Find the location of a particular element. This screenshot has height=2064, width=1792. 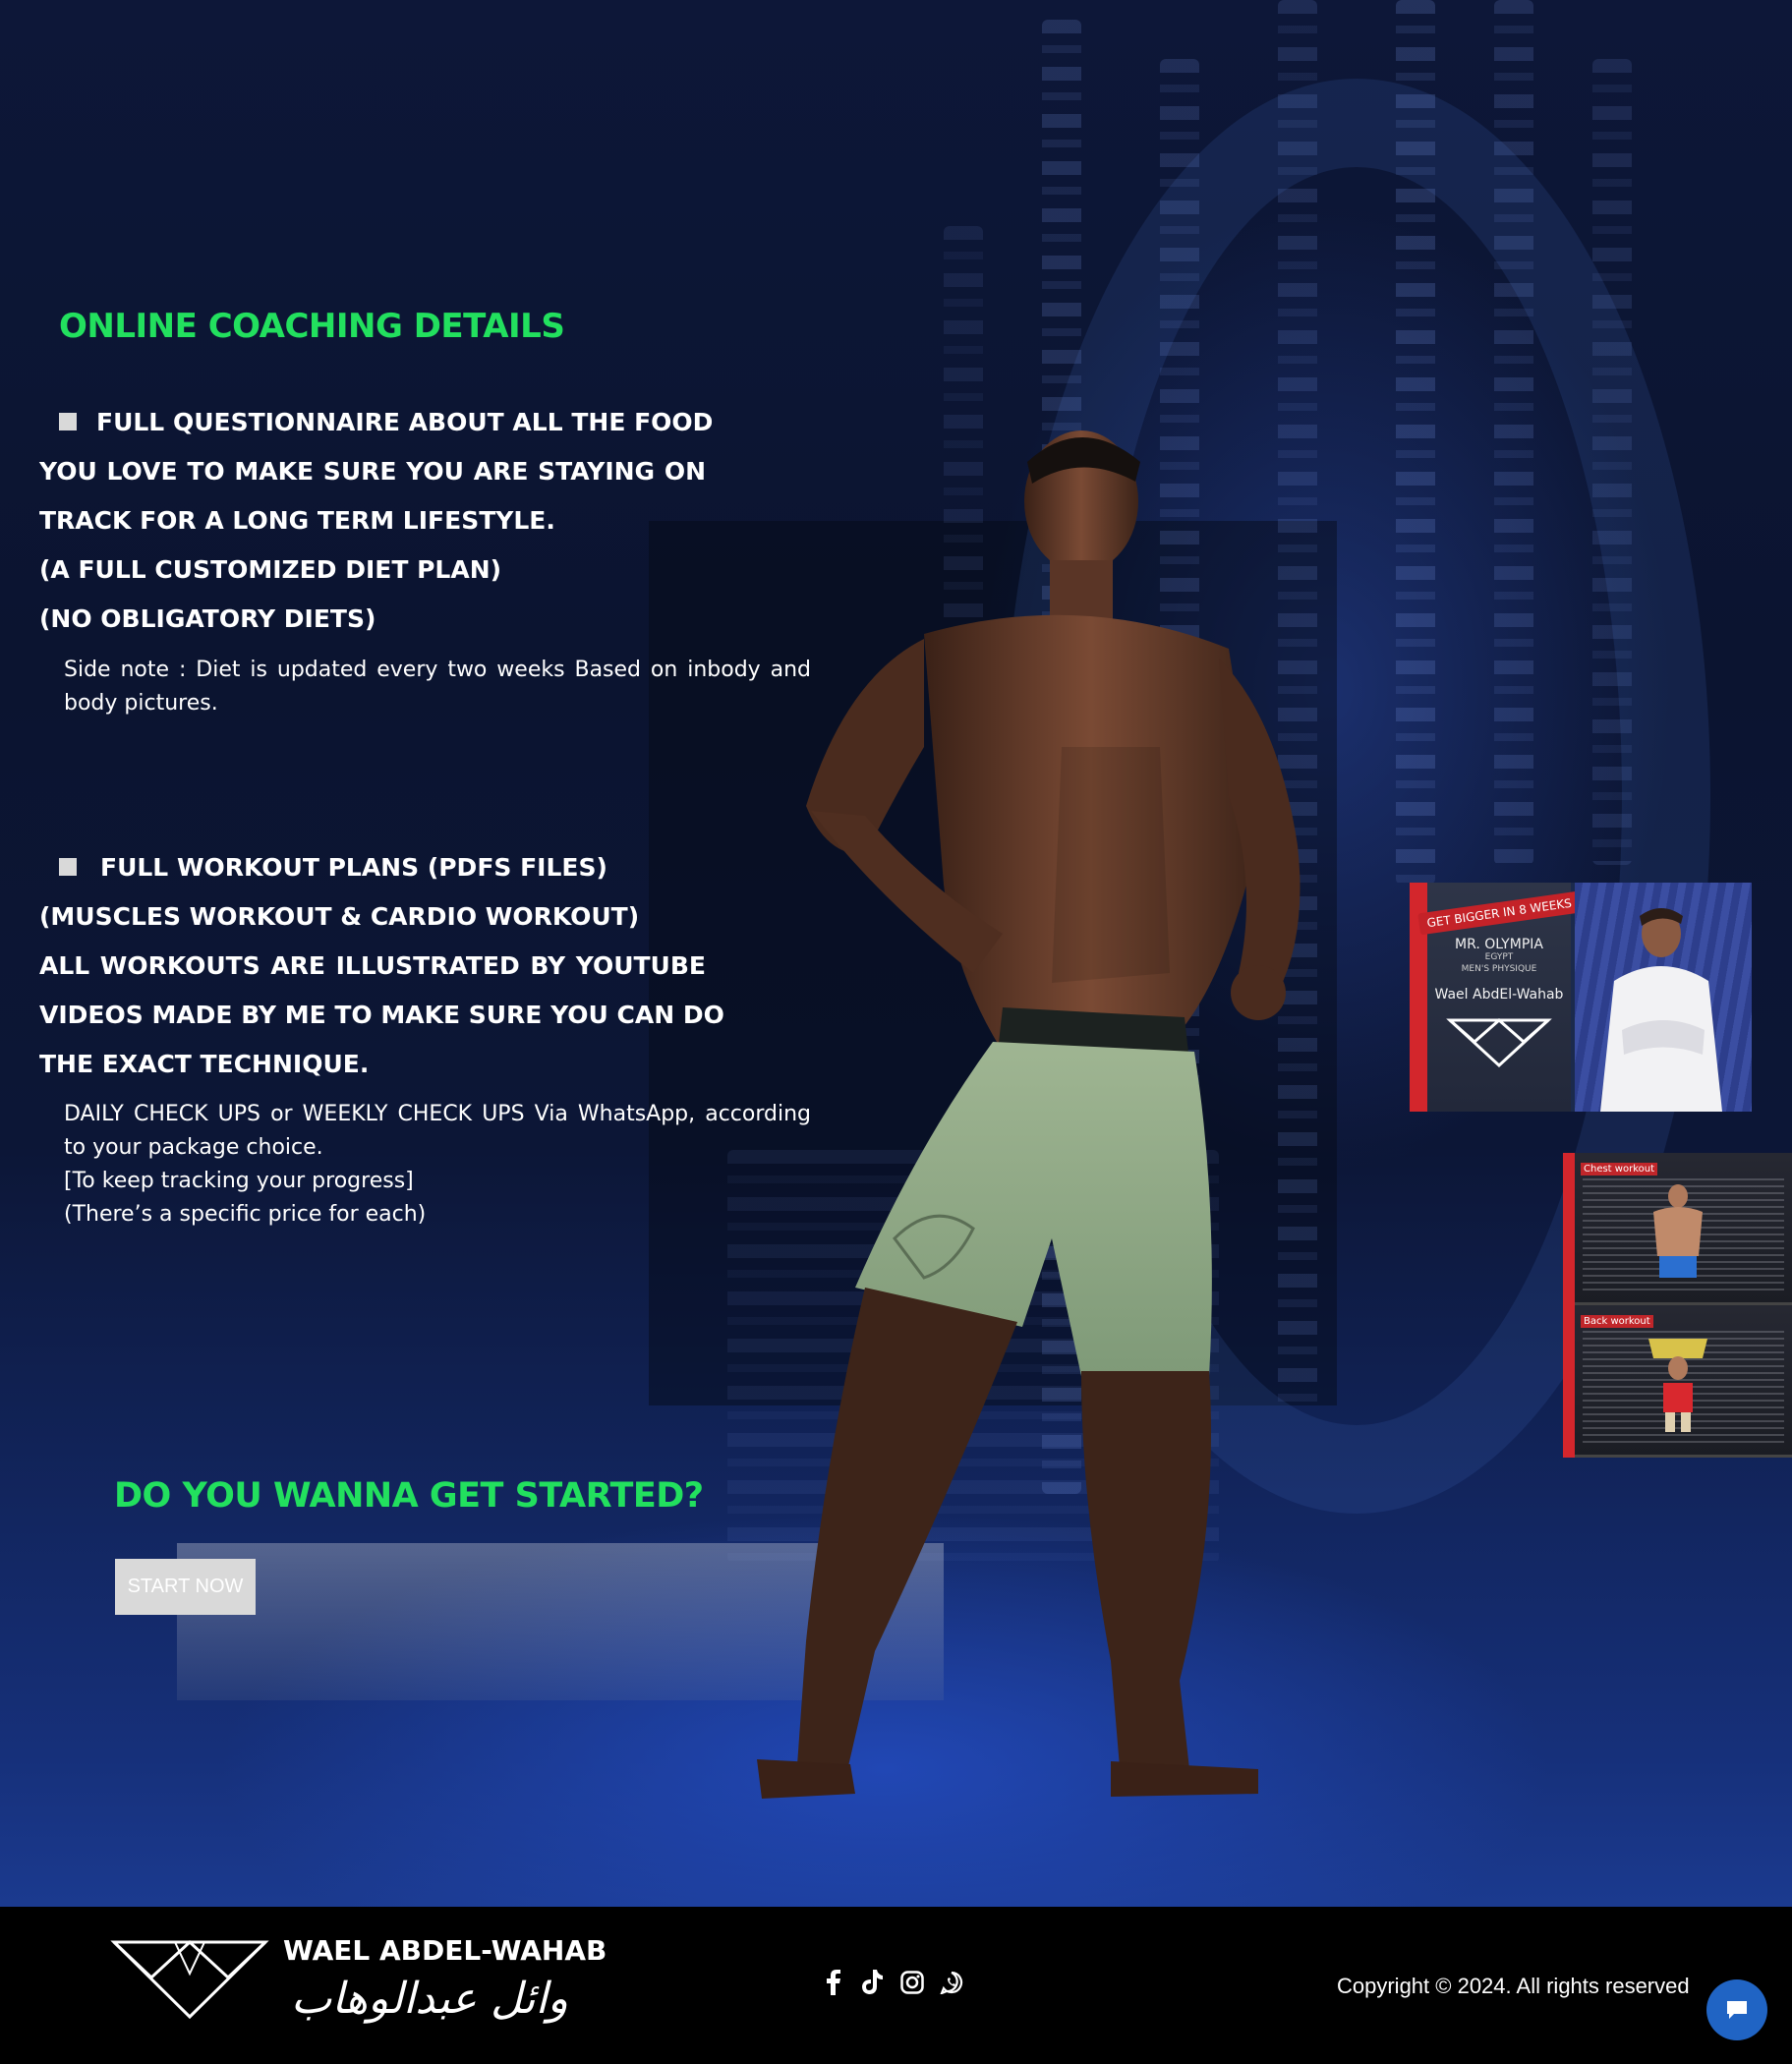

chat-button is located at coordinates (1736, 2009).